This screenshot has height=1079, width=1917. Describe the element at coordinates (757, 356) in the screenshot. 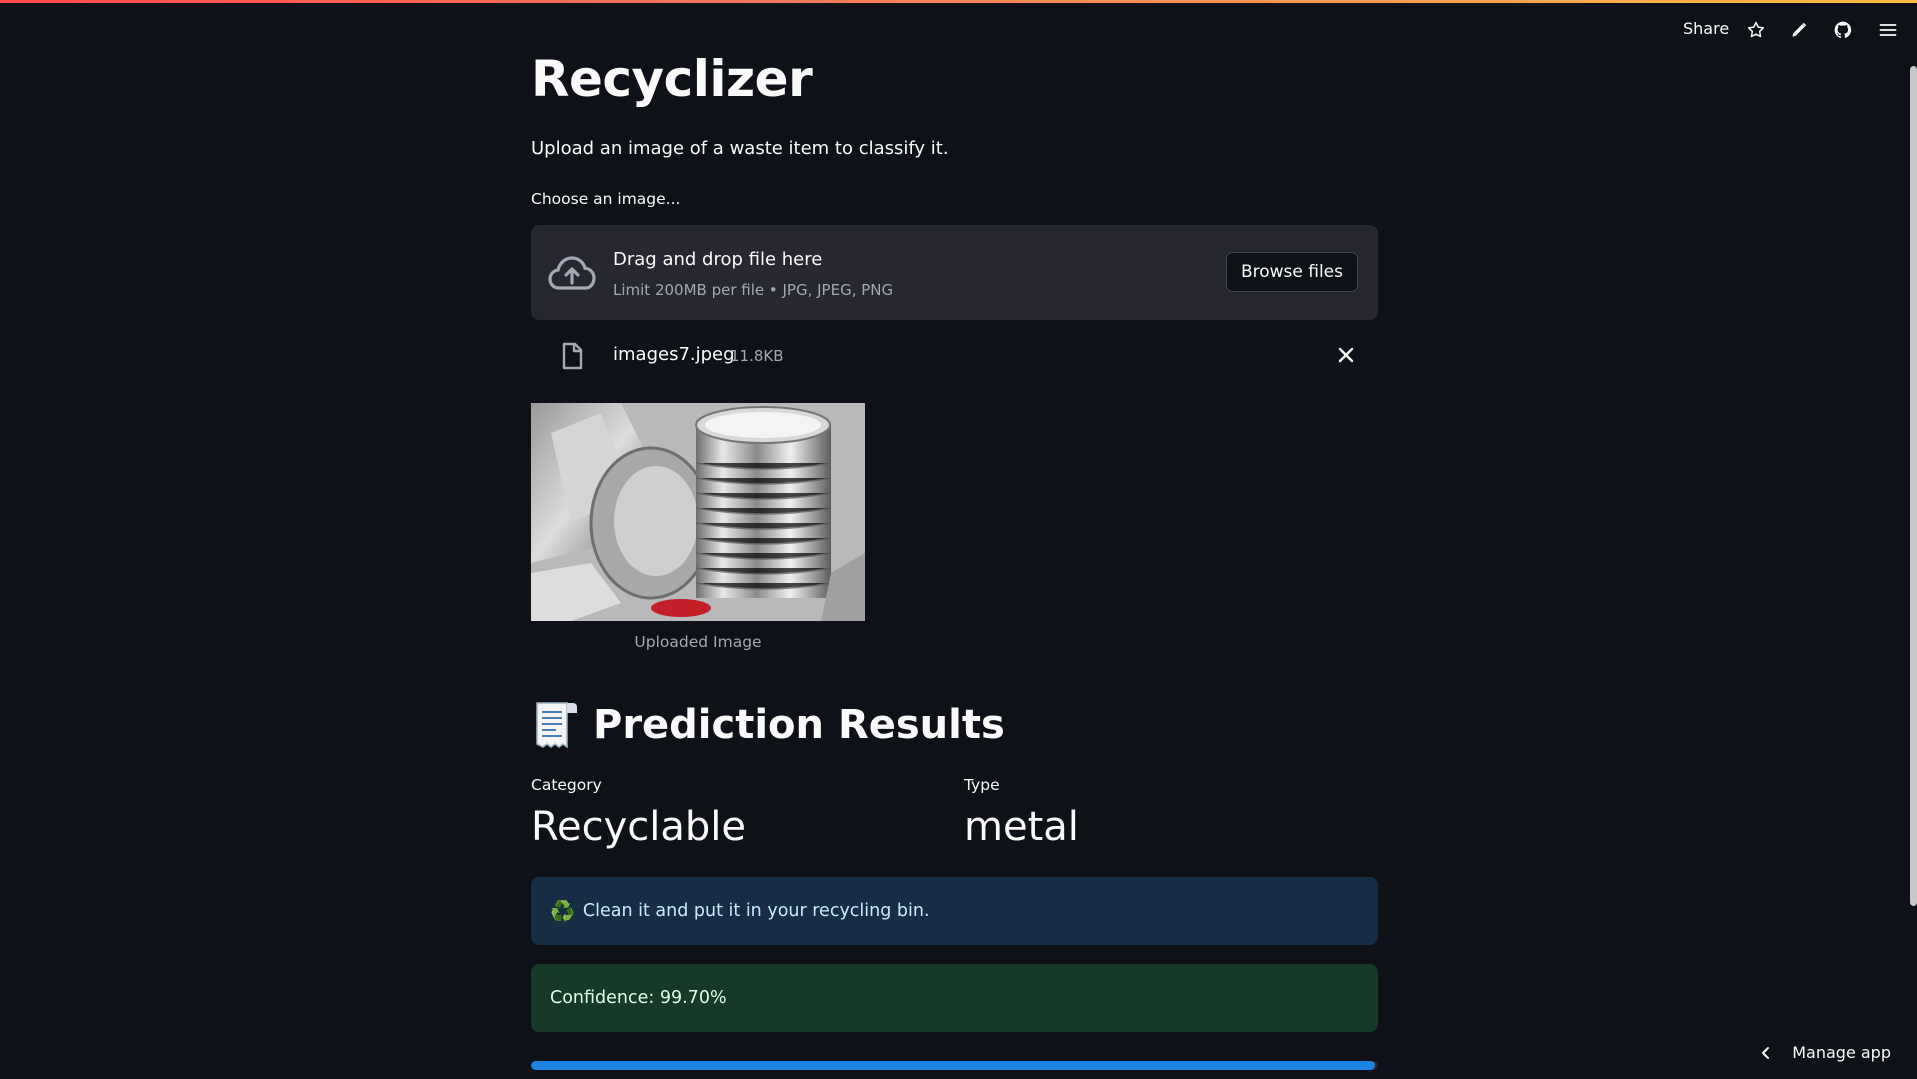

I see `uploaded-file-size: 11.8KB` at that location.